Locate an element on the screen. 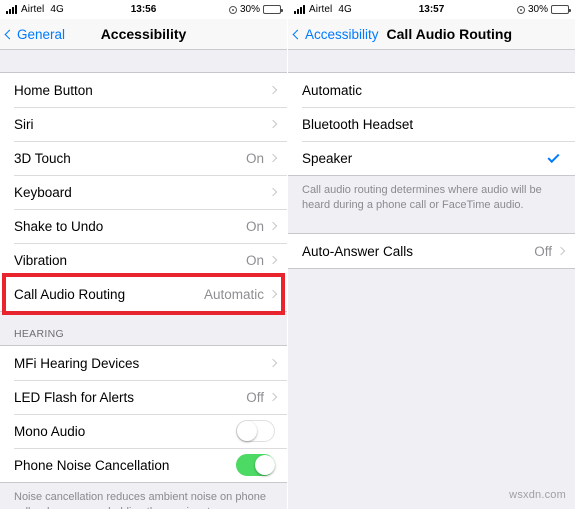 This screenshot has width=575, height=509. row-label: LED Flash for Alerts is located at coordinates (74, 397).